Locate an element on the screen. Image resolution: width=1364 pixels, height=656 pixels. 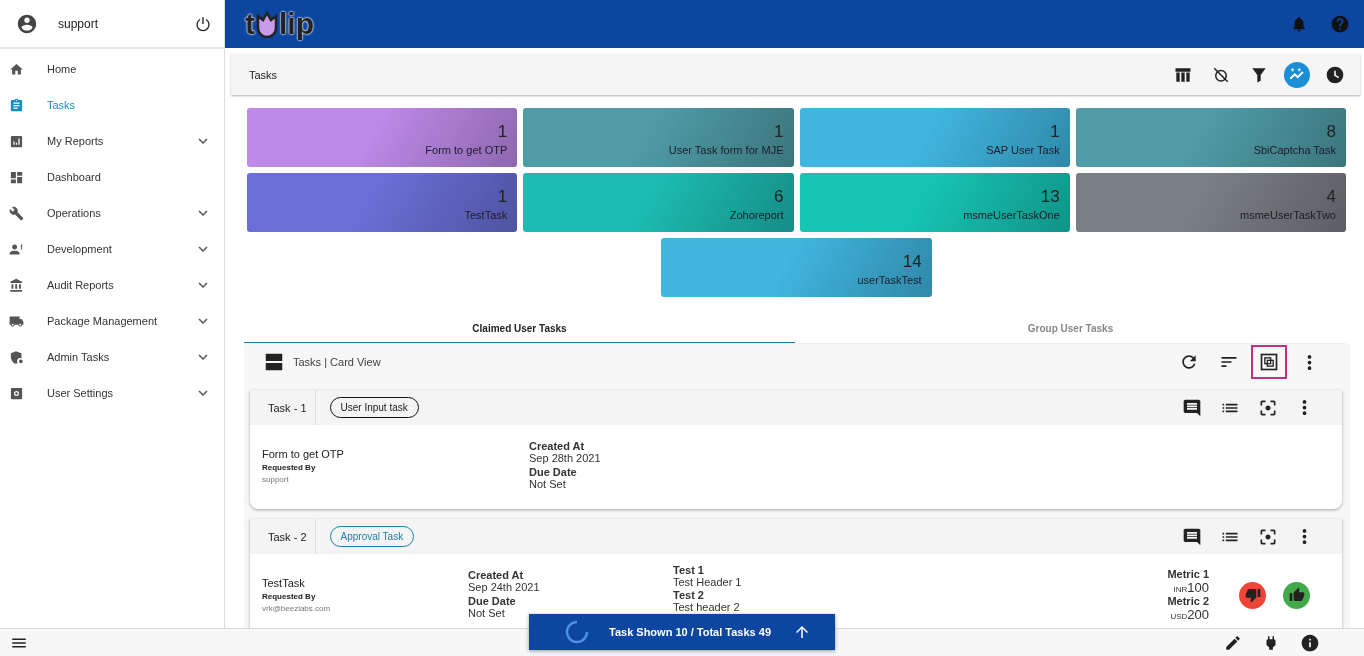
settings-icon is located at coordinates (16, 393).